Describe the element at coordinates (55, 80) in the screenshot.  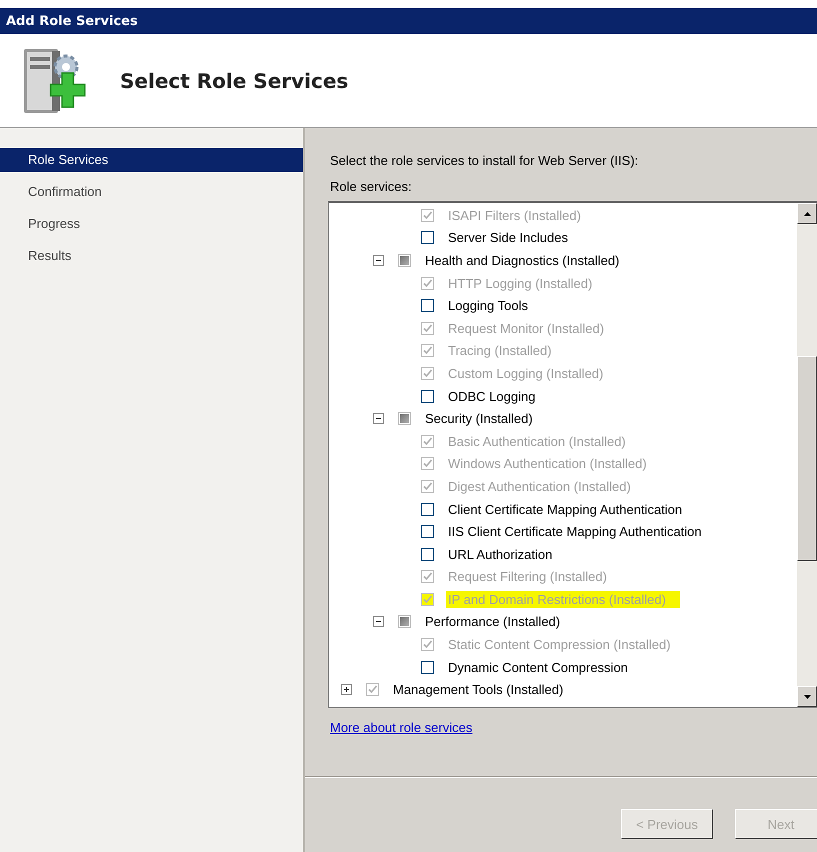
I see `server-add-icon` at that location.